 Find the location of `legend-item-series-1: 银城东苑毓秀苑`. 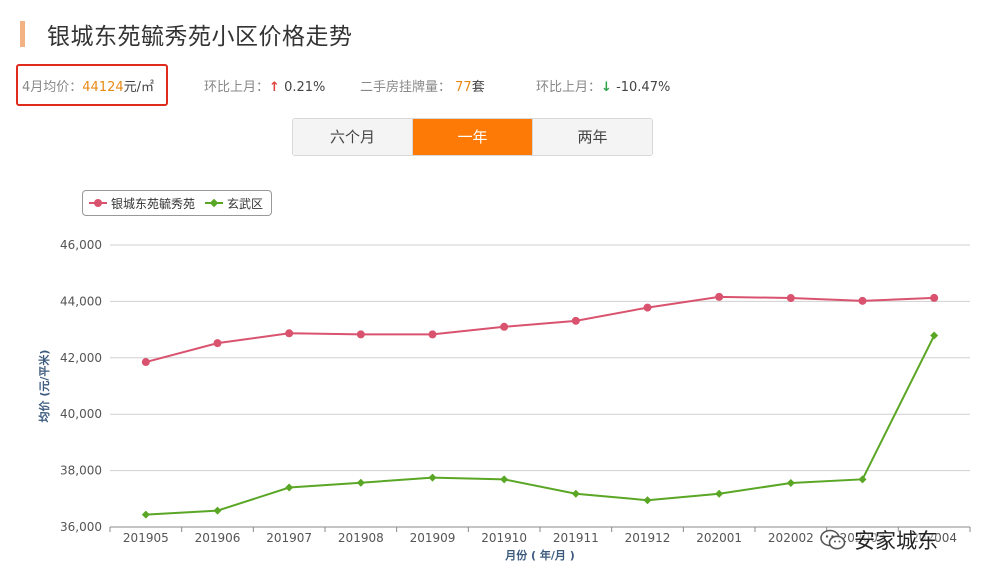

legend-item-series-1: 银城东苑毓秀苑 is located at coordinates (142, 203).